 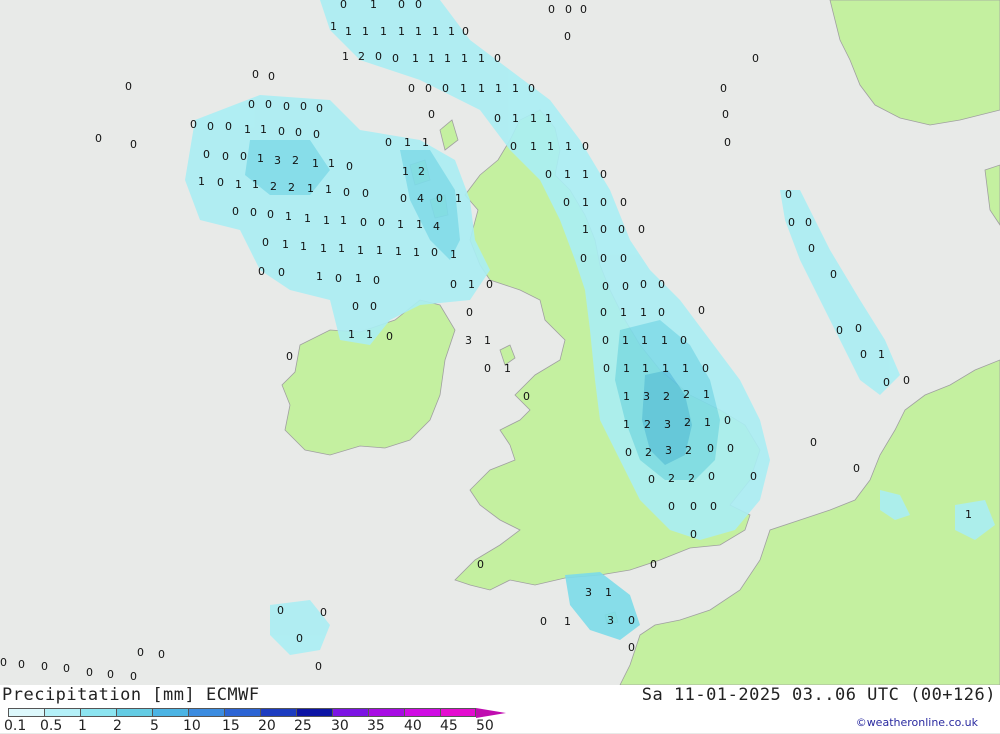 I want to click on legend-label: 5, so click(x=154, y=726).